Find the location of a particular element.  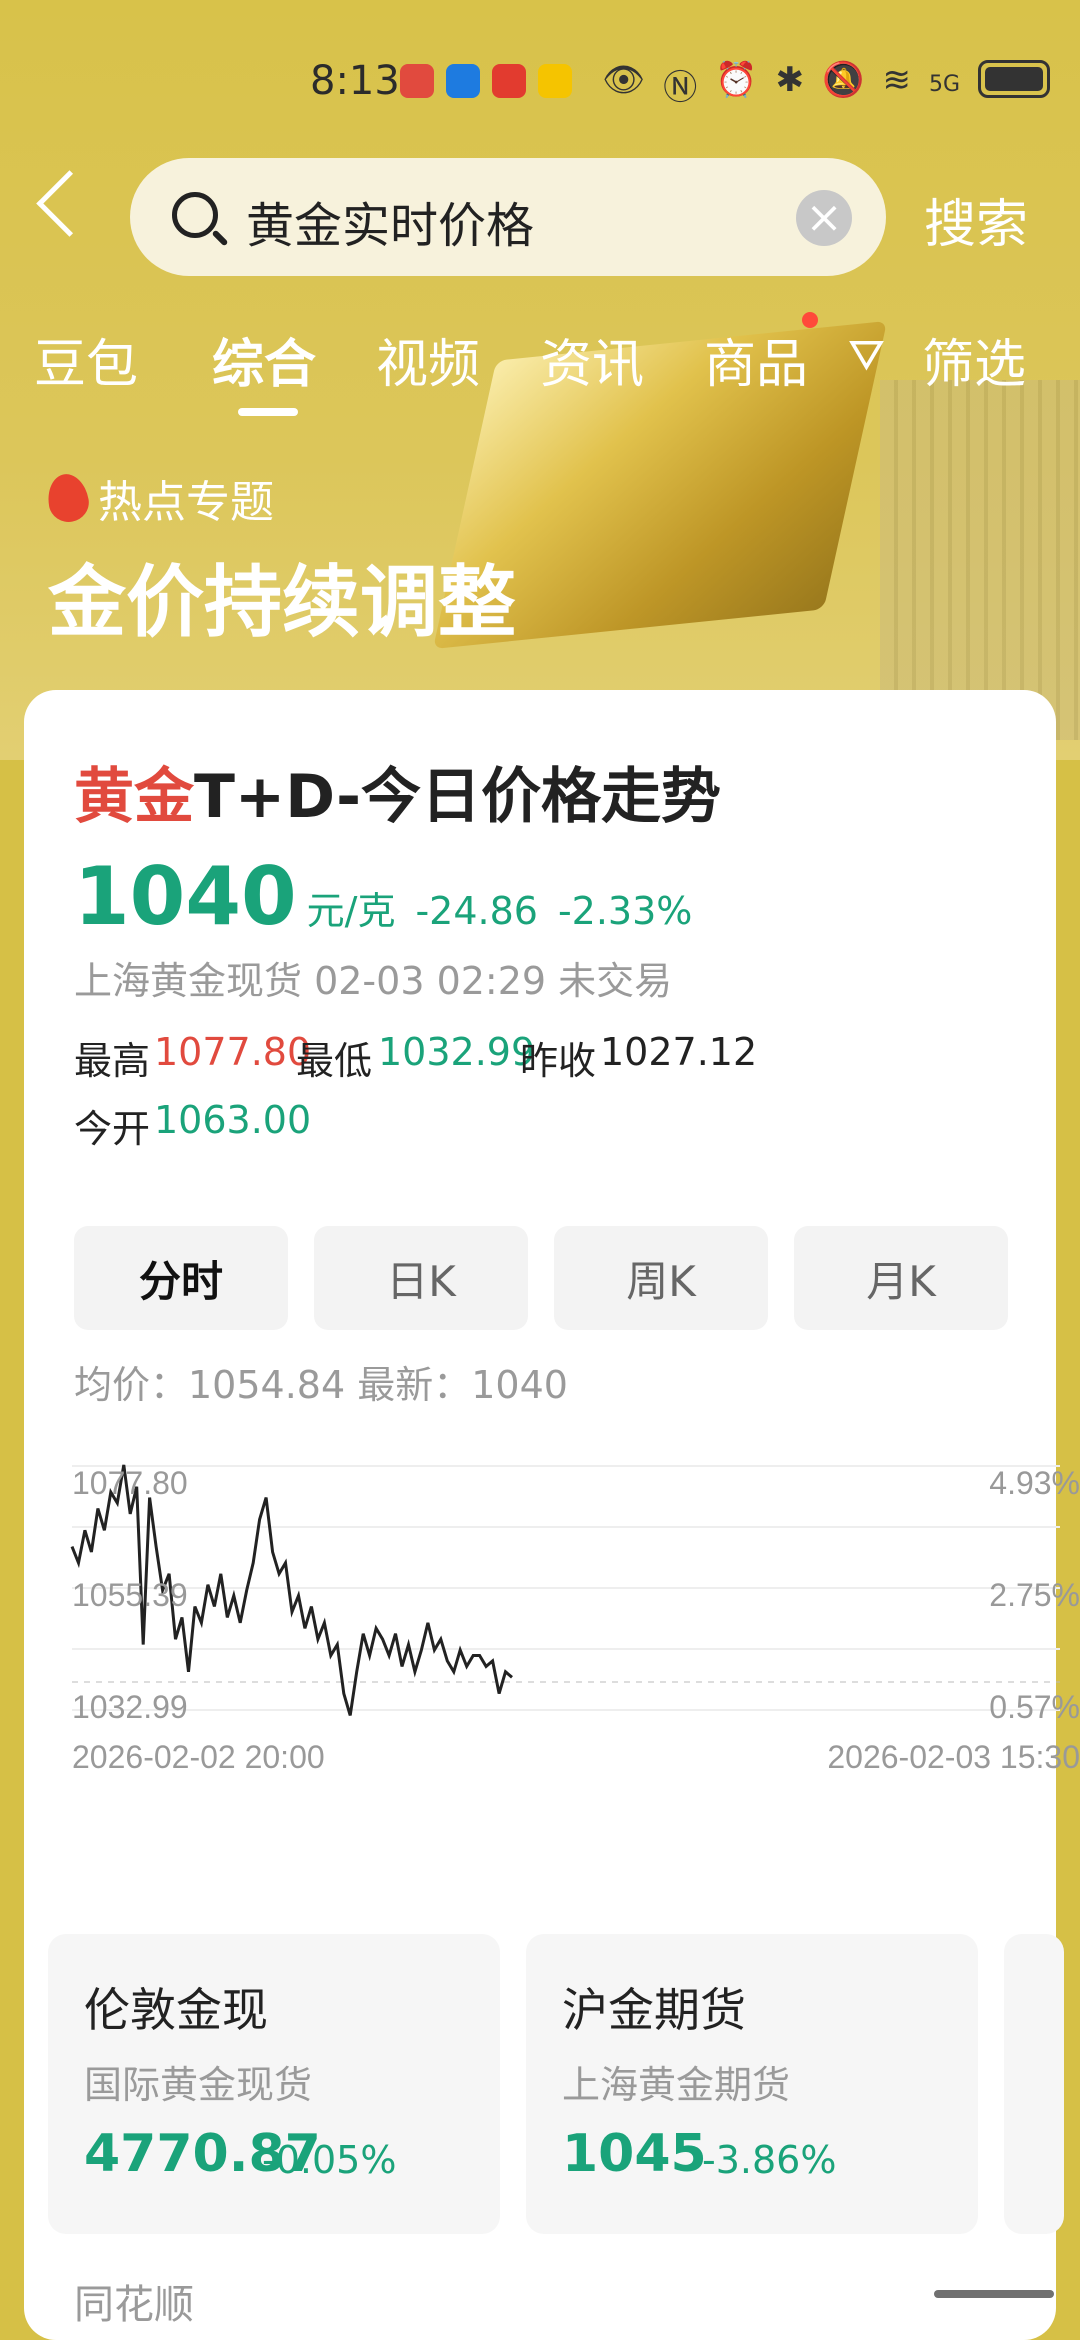

tab-products: 商品 is located at coordinates (756, 359).